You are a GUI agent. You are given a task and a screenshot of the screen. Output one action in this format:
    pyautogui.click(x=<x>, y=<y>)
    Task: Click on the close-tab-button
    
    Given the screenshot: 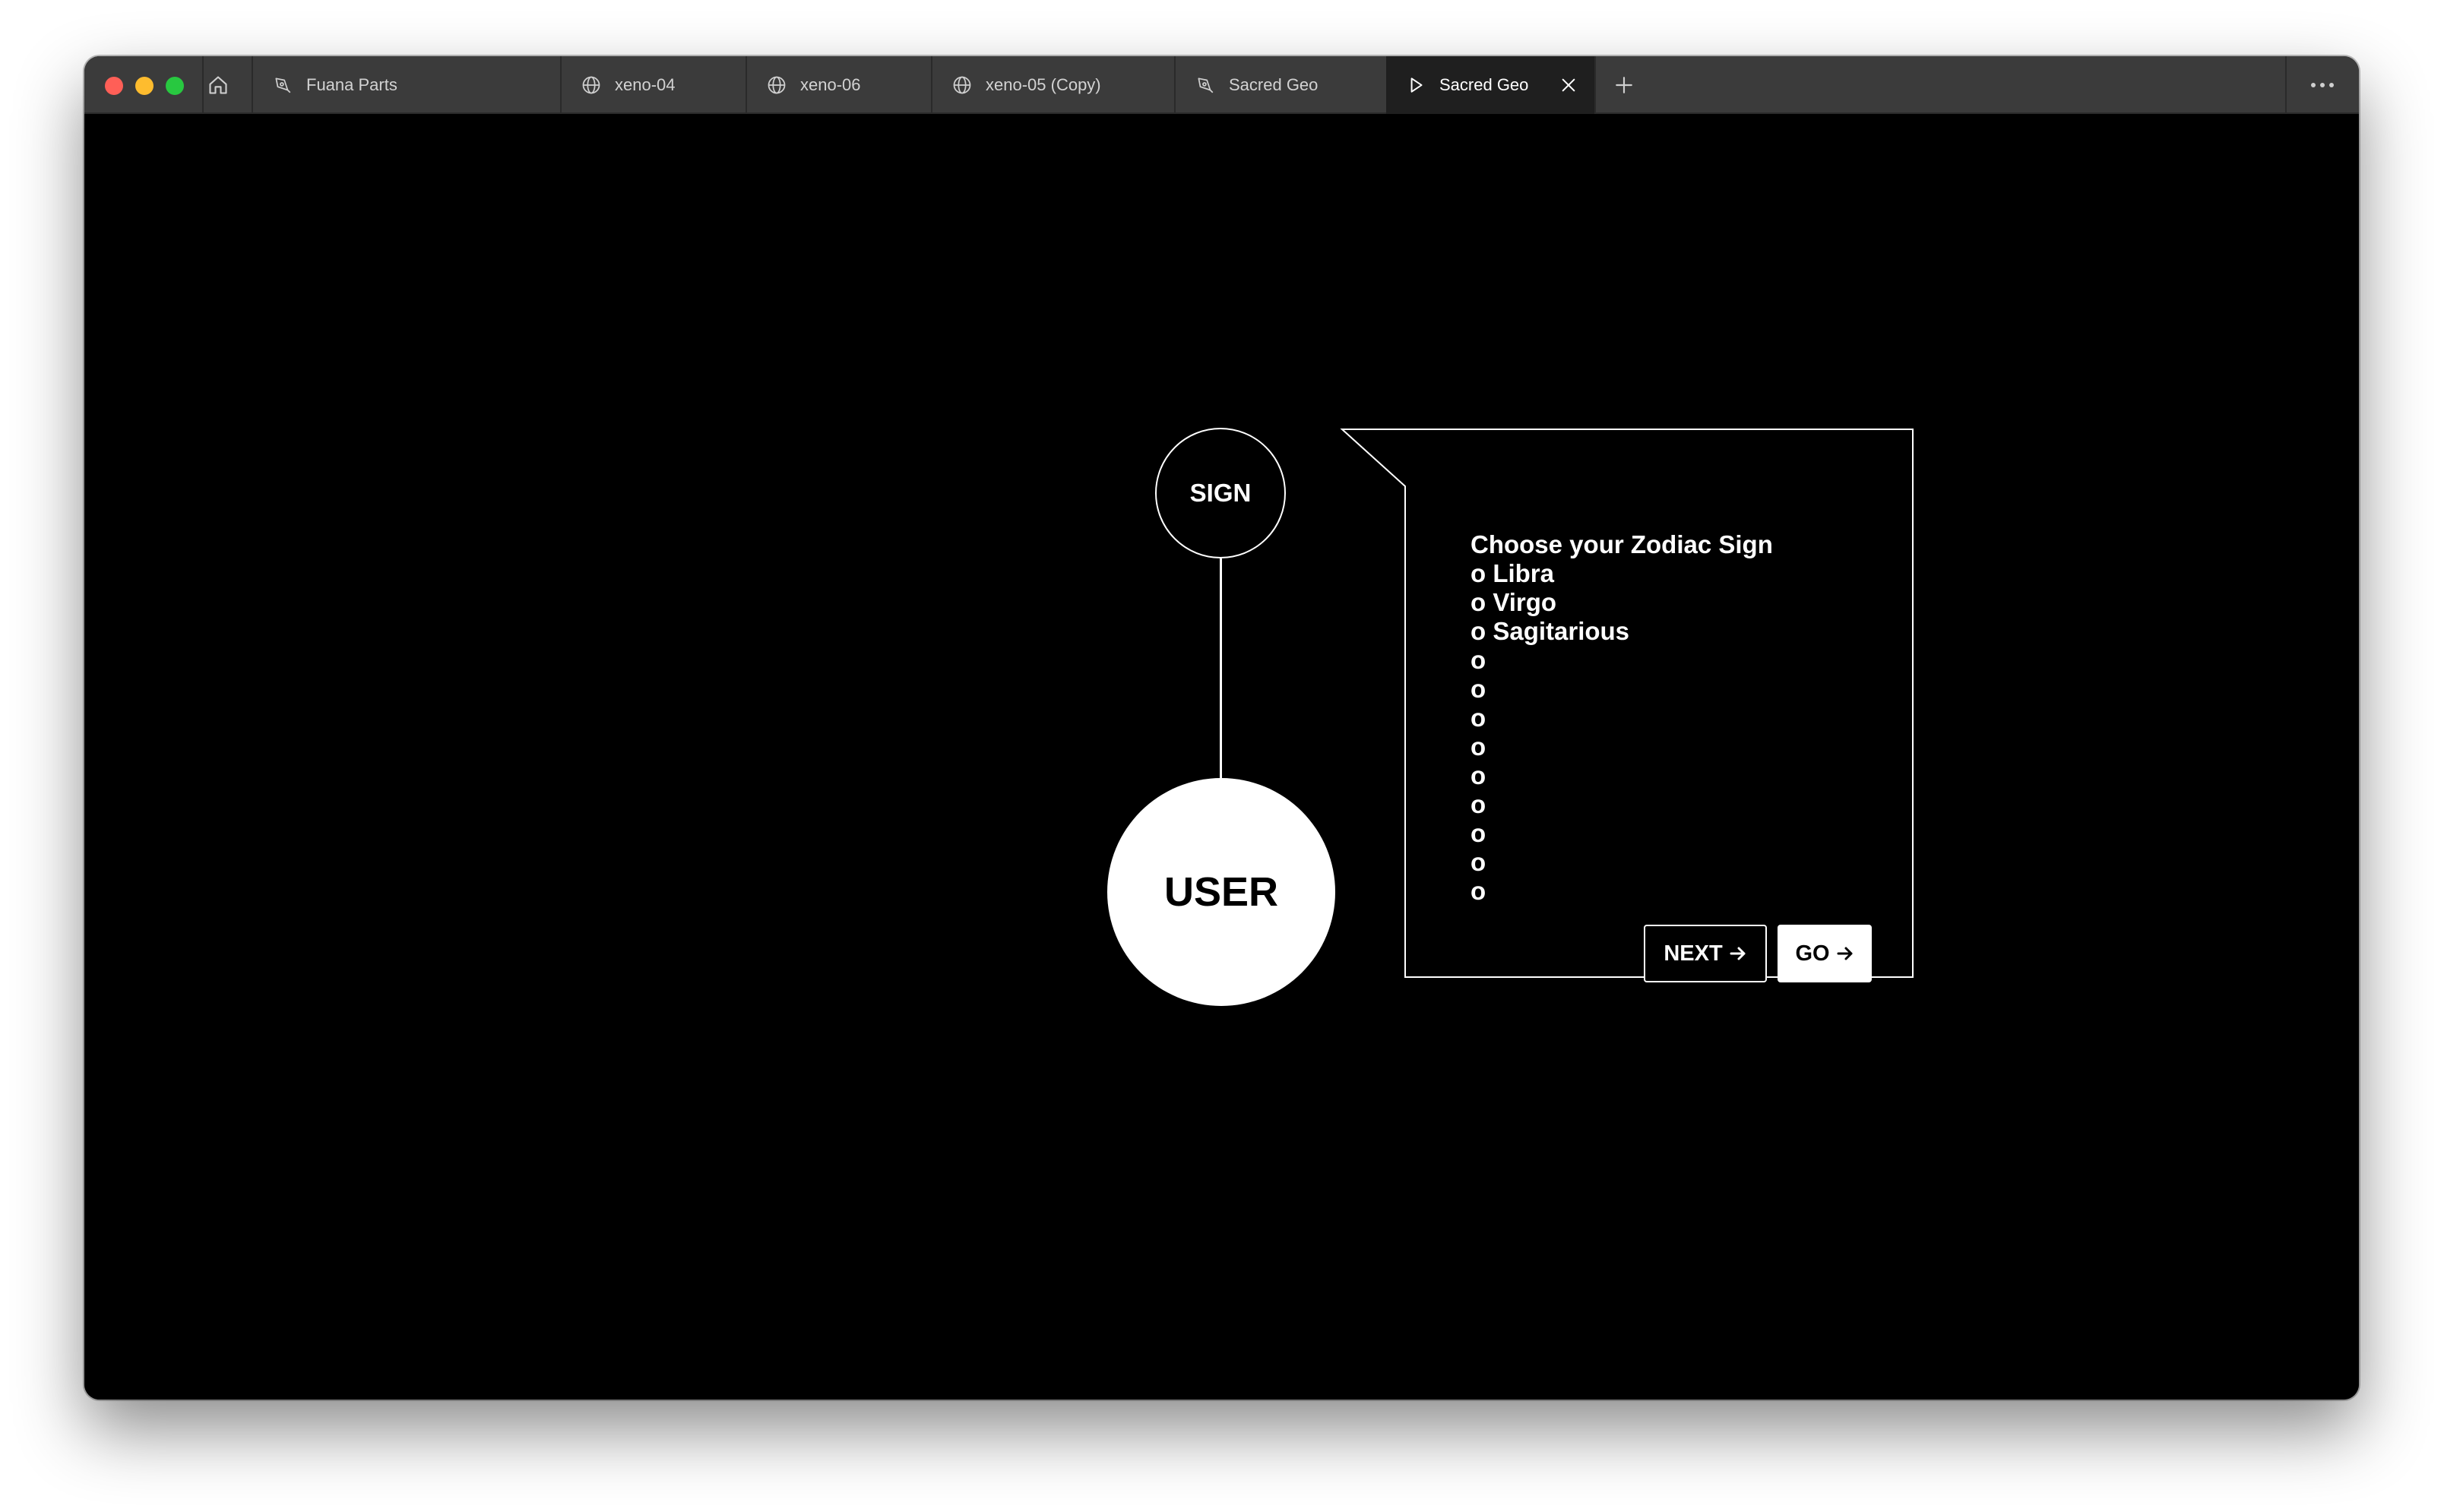 What is the action you would take?
    pyautogui.click(x=1568, y=85)
    